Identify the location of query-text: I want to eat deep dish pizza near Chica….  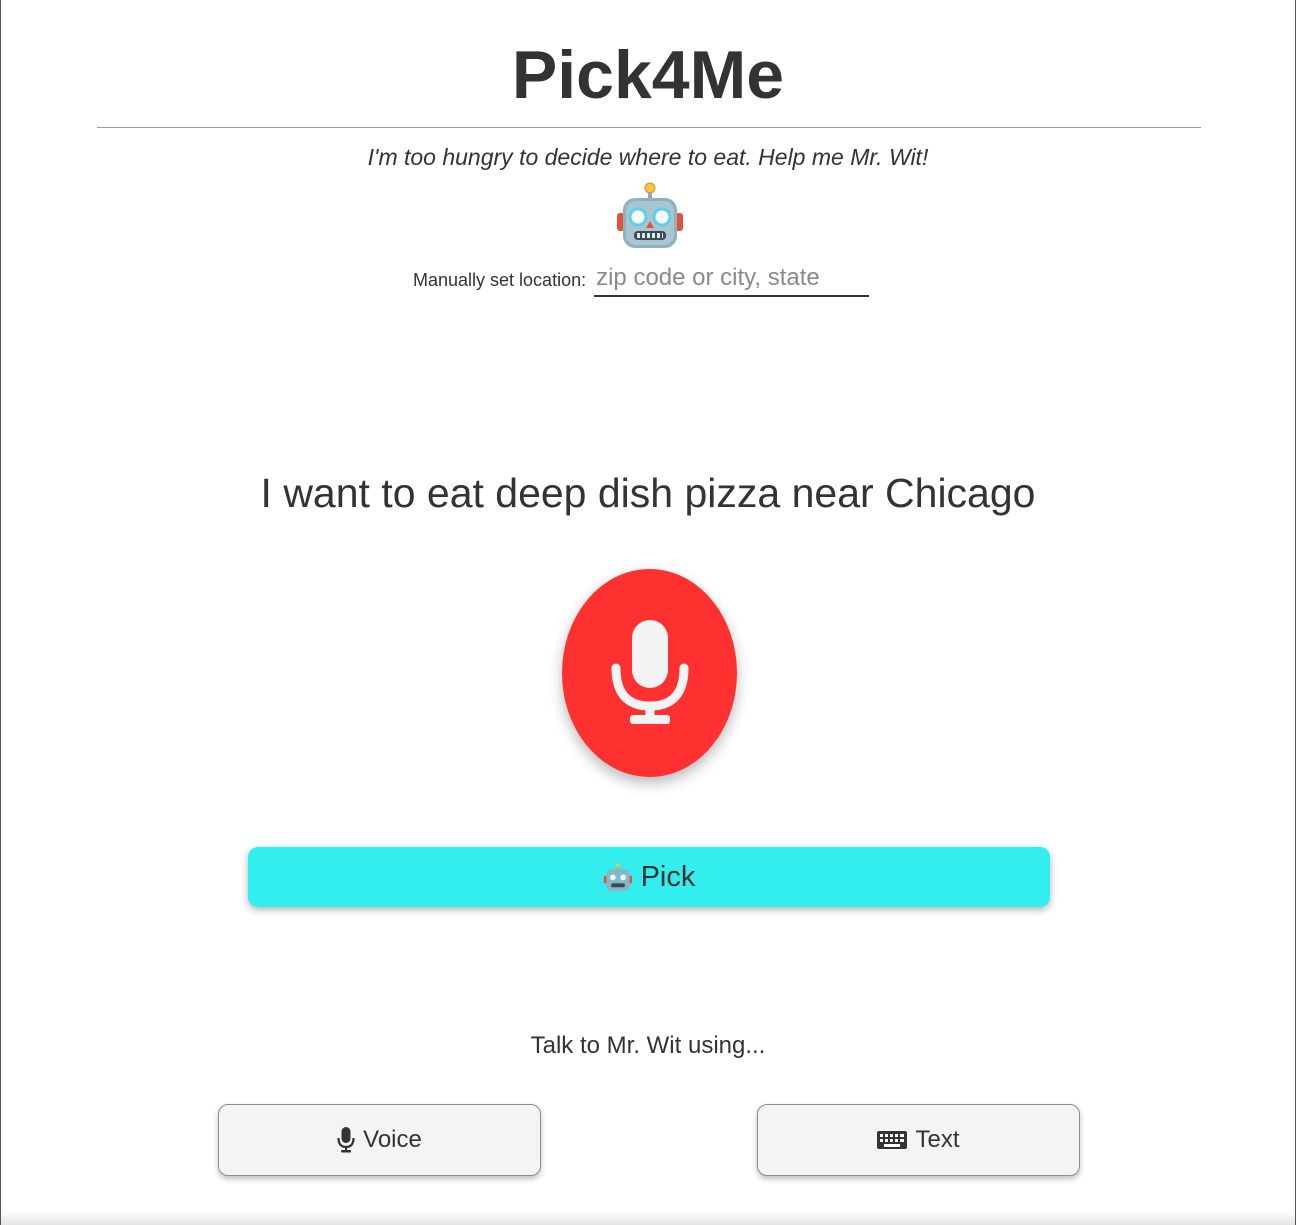
(648, 493).